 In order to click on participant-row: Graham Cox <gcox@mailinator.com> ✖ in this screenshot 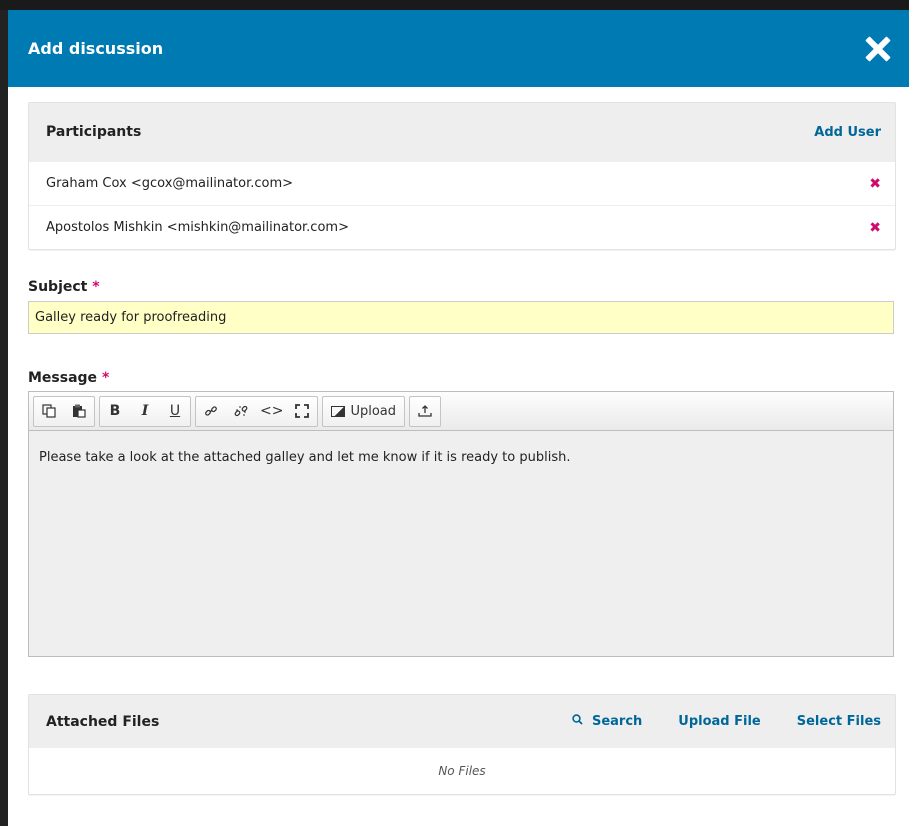, I will do `click(462, 183)`.